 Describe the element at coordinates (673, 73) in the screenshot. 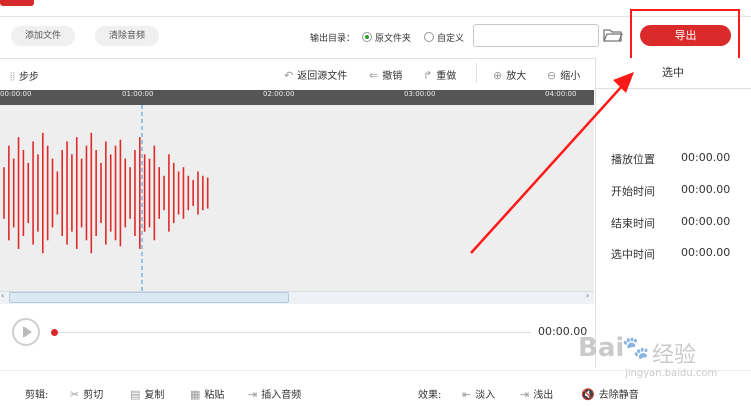

I see `selection-title: 选中` at that location.